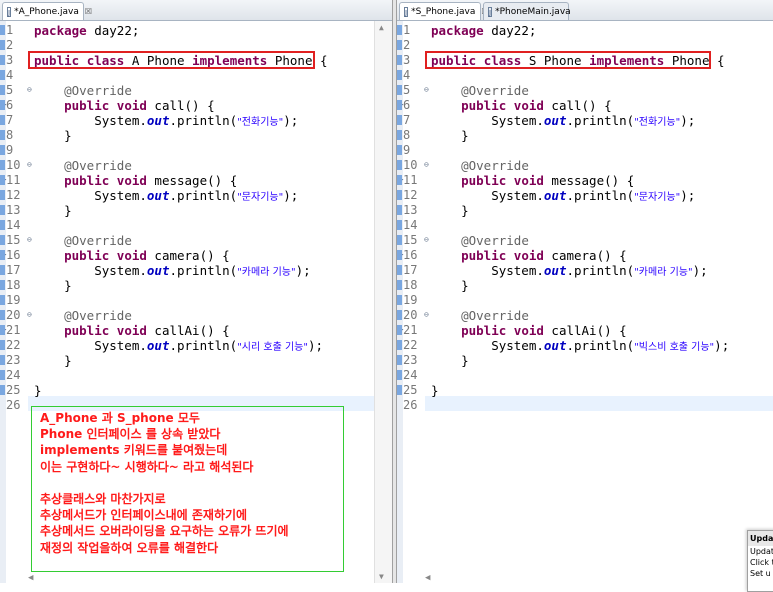  I want to click on popup-line: Set u, so click(760, 573).